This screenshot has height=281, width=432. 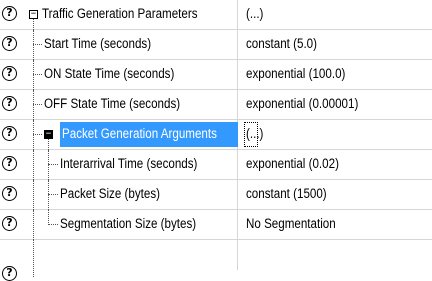 I want to click on attribute-row-partial: ?, so click(x=216, y=260).